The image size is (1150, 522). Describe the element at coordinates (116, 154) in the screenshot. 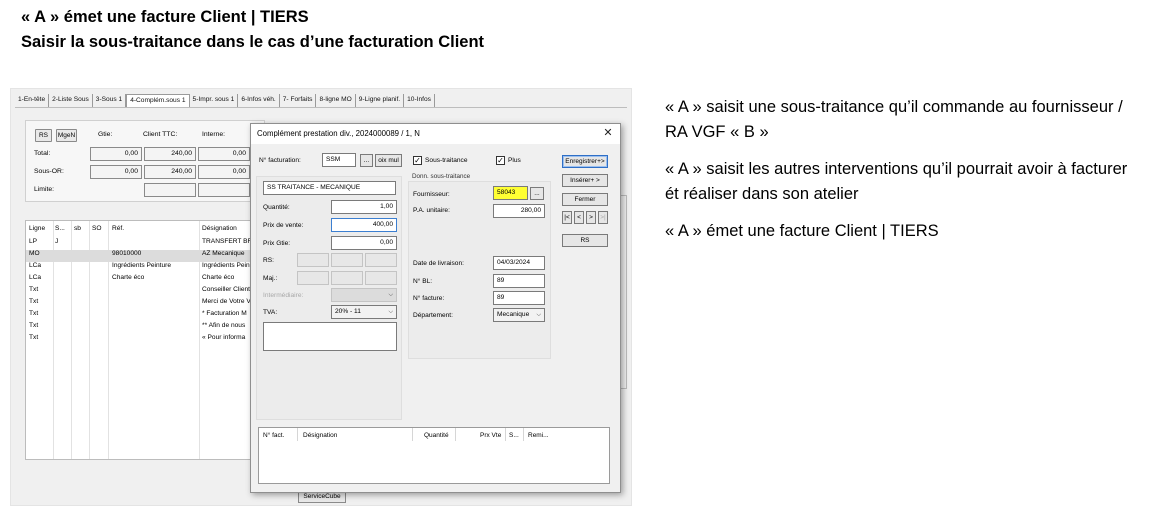

I see `total-gtie-field: 0,00` at that location.